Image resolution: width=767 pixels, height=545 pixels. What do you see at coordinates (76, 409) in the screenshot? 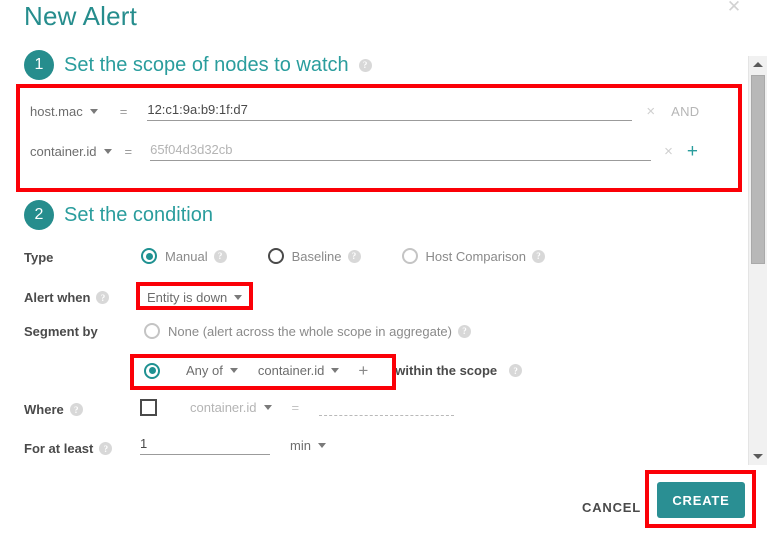
I see `where-help-icon: ?` at bounding box center [76, 409].